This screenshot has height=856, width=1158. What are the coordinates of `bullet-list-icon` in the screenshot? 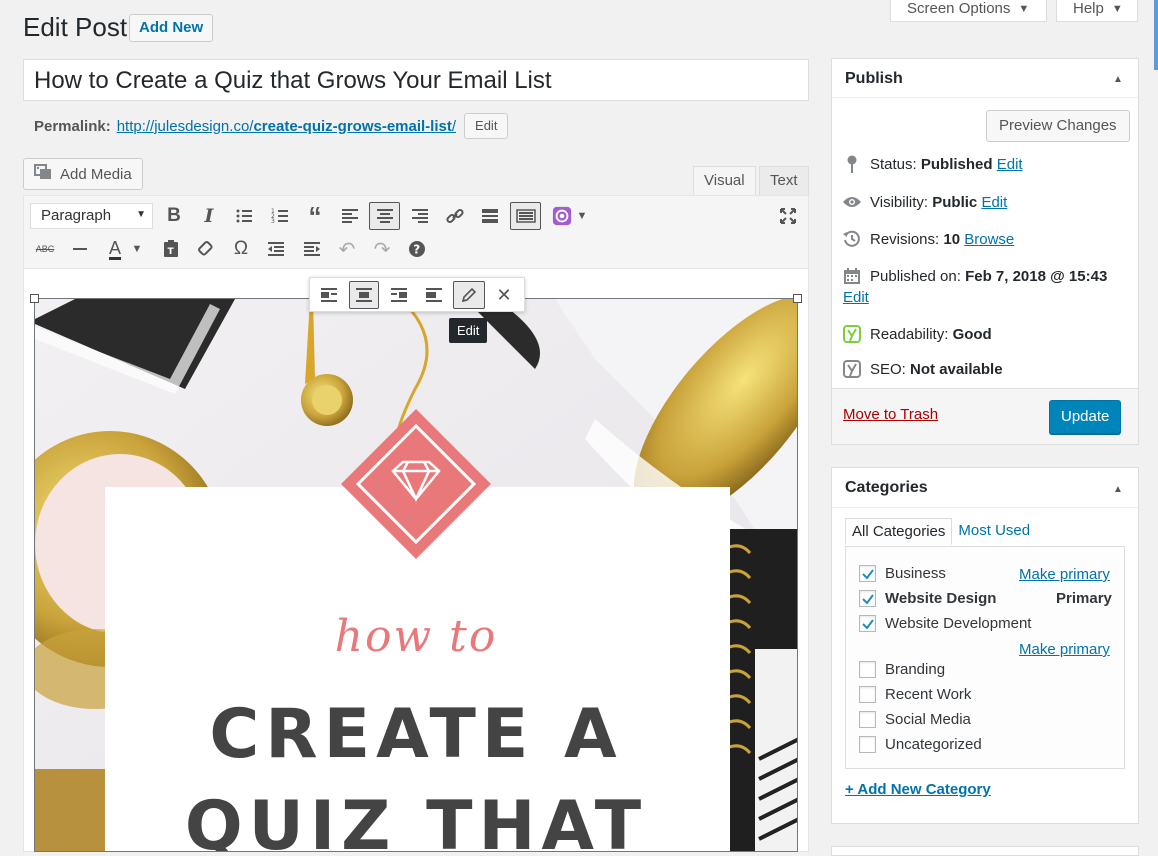 It's located at (244, 216).